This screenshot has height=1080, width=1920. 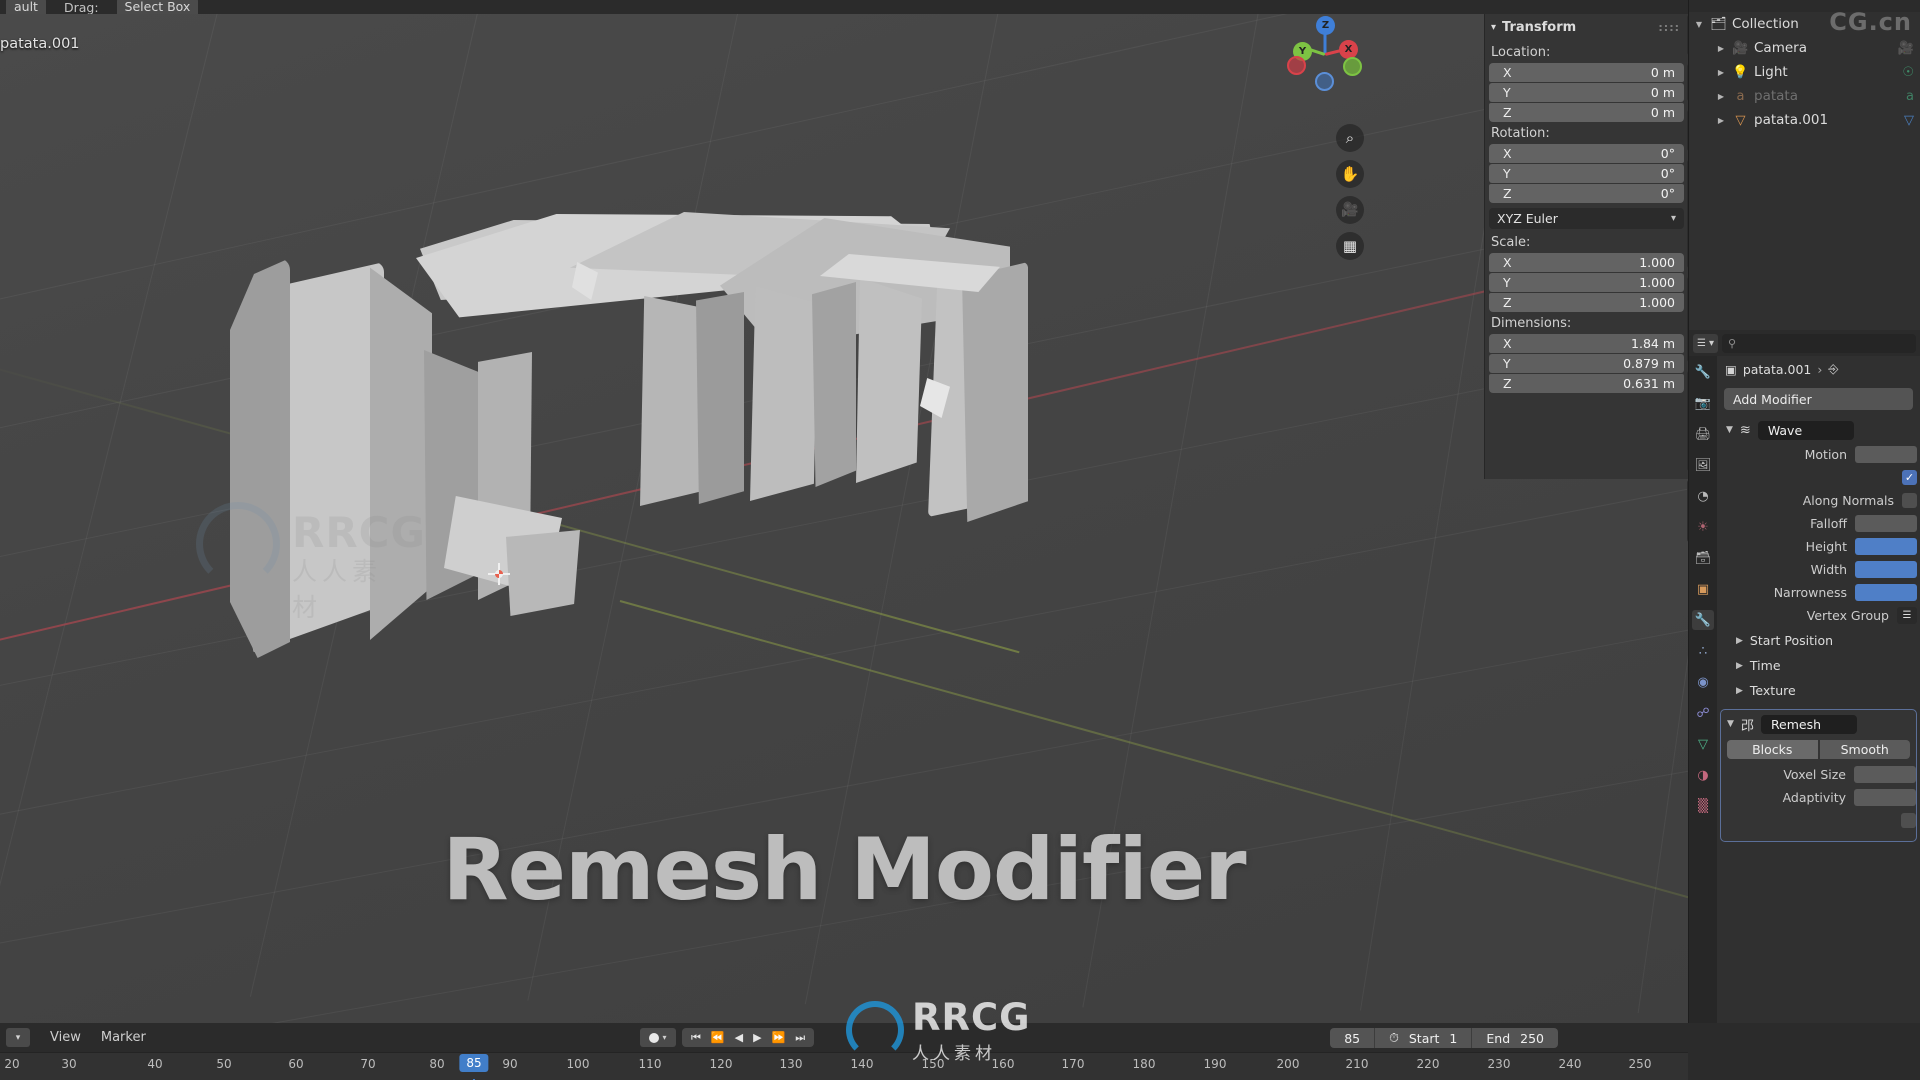 I want to click on outliner-data-icon: 🎥, so click(x=1909, y=48).